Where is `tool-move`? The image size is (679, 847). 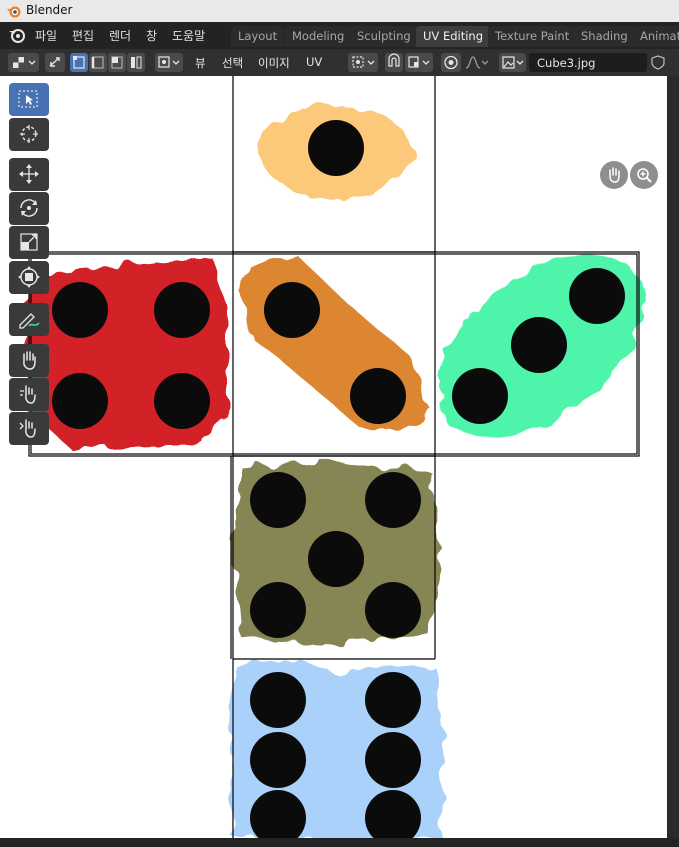 tool-move is located at coordinates (29, 174).